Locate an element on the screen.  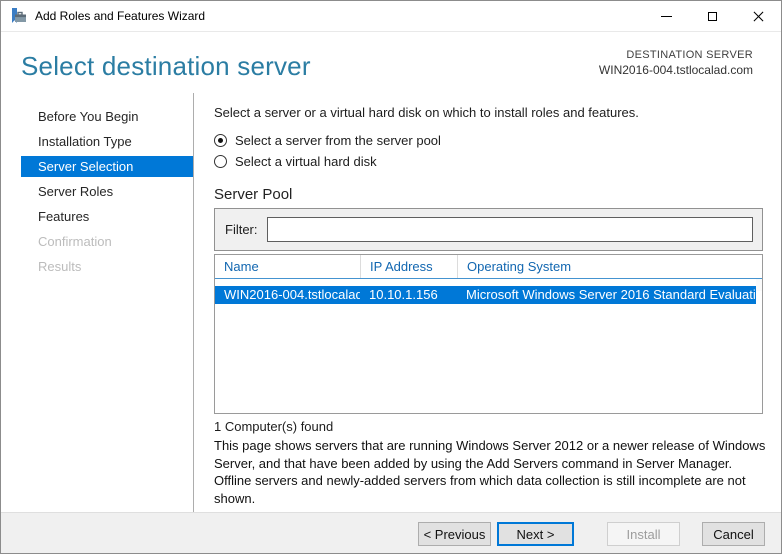
sidebar-item-results: Results is located at coordinates (60, 266).